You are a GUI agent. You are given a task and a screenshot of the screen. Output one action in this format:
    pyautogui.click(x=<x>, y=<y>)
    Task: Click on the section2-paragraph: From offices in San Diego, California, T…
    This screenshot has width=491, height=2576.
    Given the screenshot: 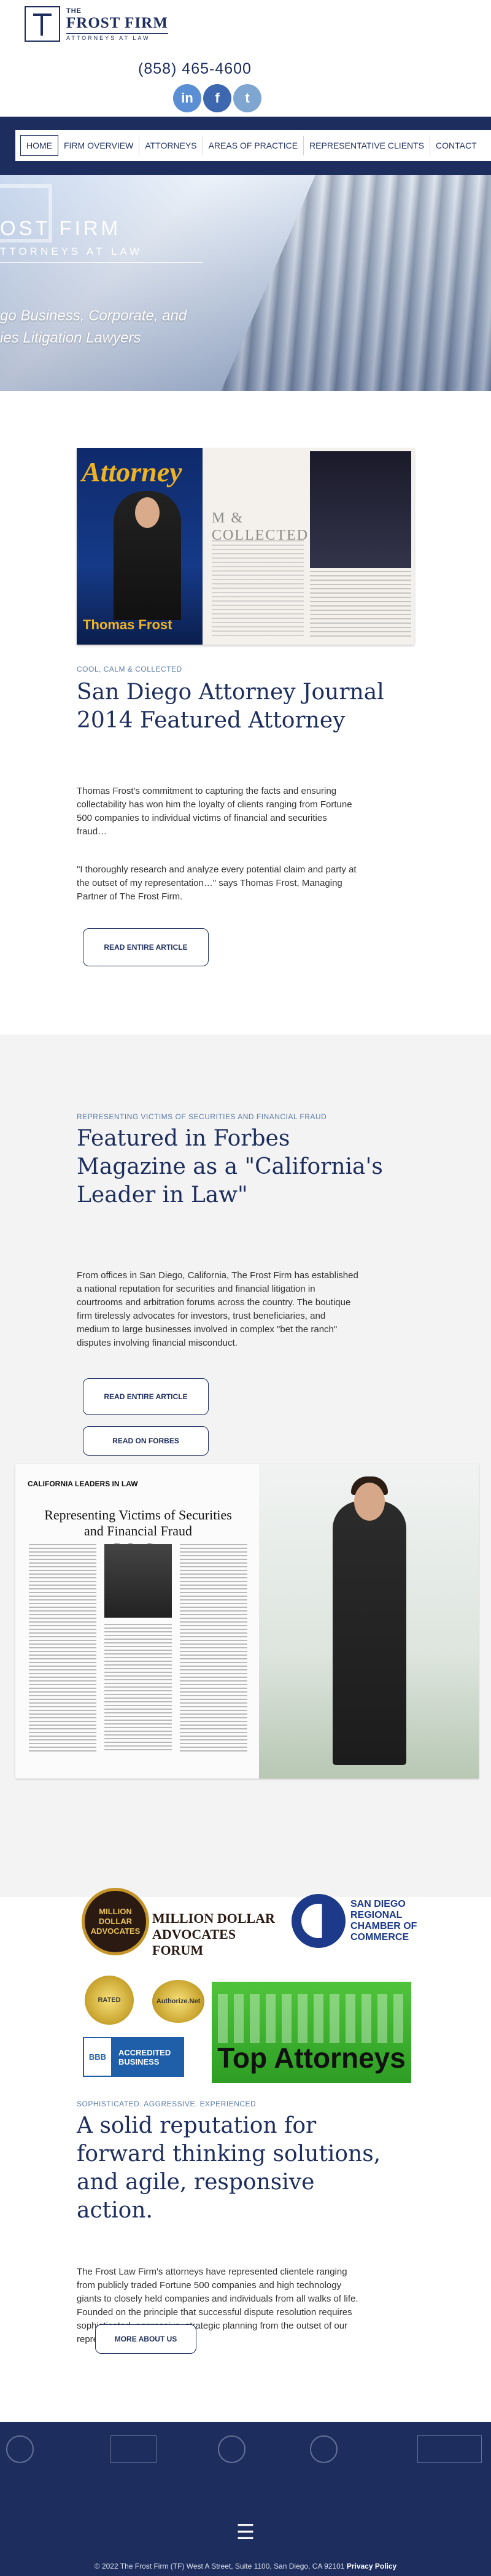 What is the action you would take?
    pyautogui.click(x=217, y=1309)
    